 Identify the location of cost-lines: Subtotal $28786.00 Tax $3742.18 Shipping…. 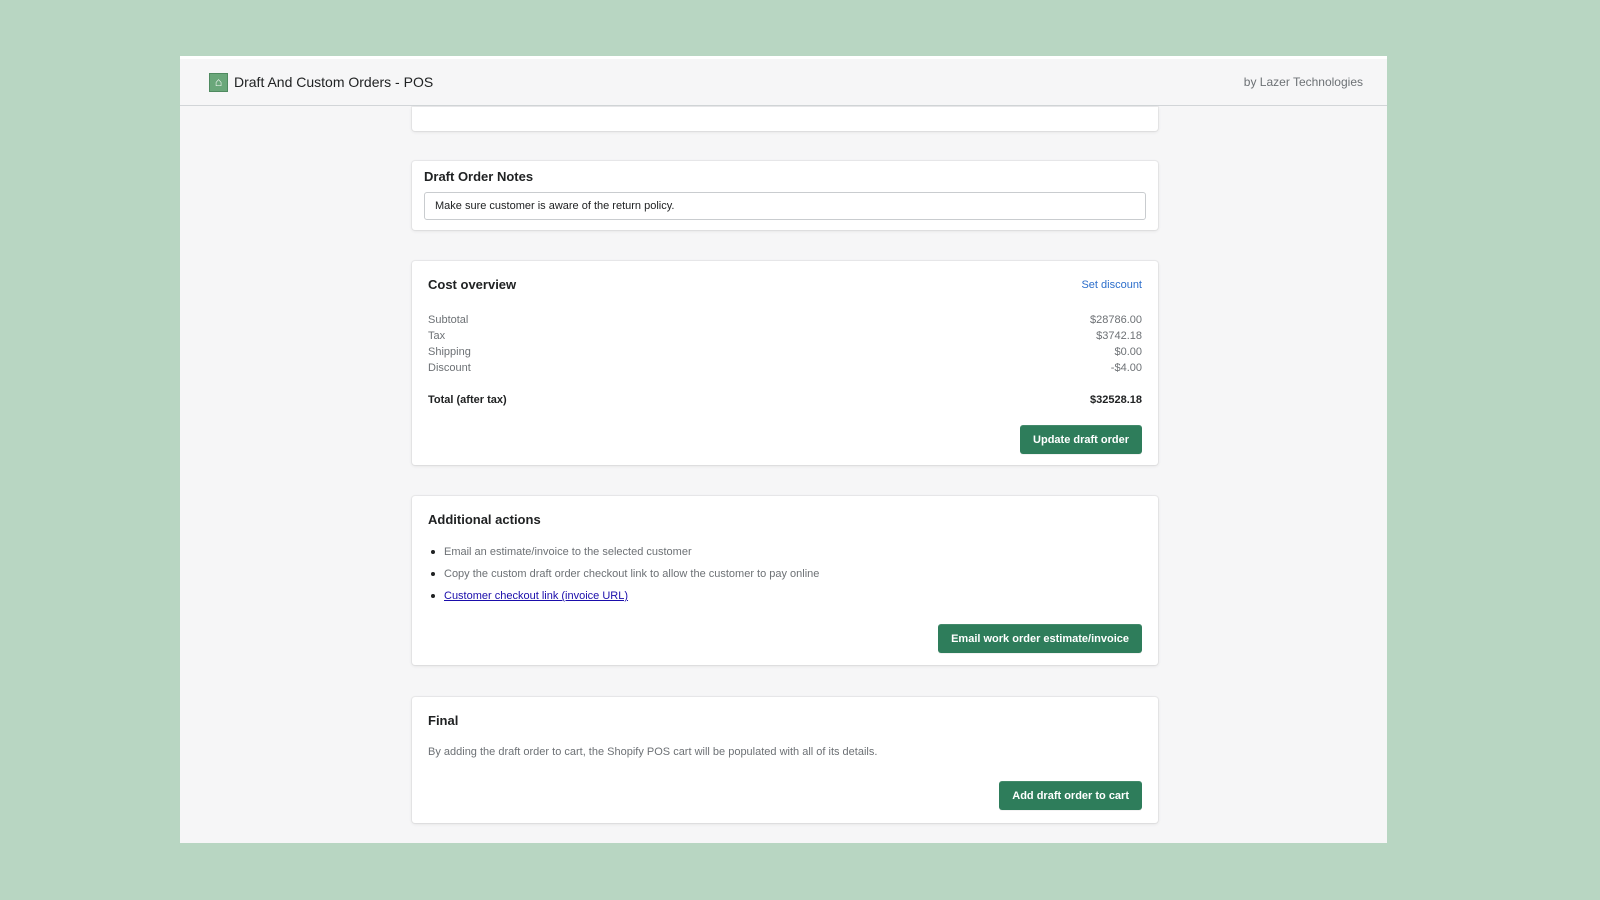
(785, 360).